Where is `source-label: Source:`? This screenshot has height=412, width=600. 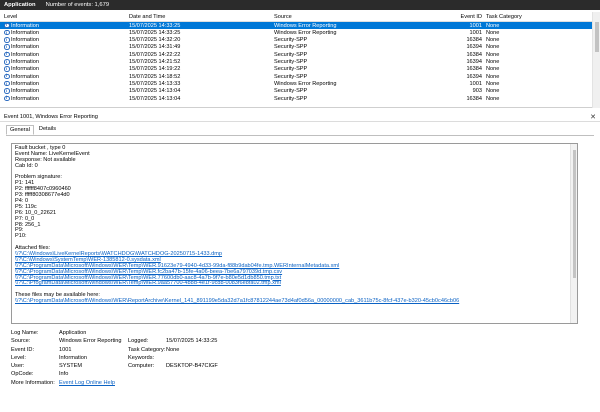
source-label: Source: is located at coordinates (21, 341).